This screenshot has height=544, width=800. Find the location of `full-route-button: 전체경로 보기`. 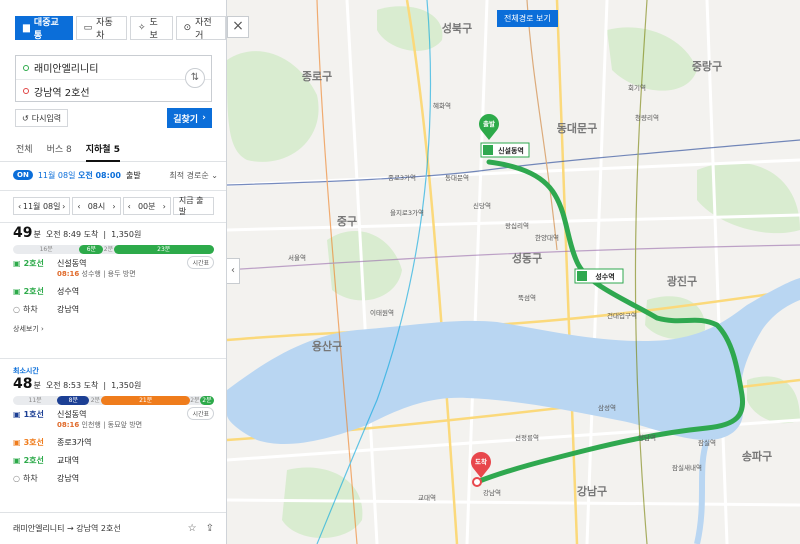

full-route-button: 전체경로 보기 is located at coordinates (527, 18).